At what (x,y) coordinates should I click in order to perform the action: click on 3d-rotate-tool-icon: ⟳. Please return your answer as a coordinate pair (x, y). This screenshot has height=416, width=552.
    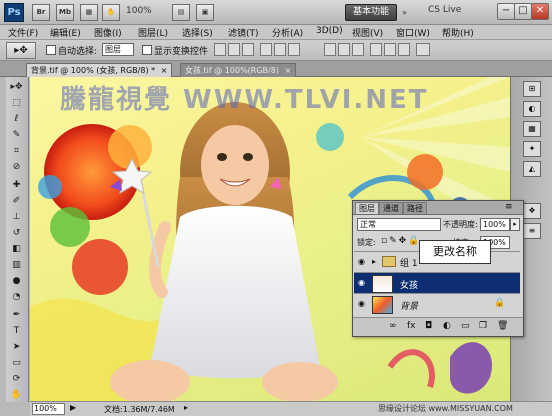
    Looking at the image, I should click on (16, 379).